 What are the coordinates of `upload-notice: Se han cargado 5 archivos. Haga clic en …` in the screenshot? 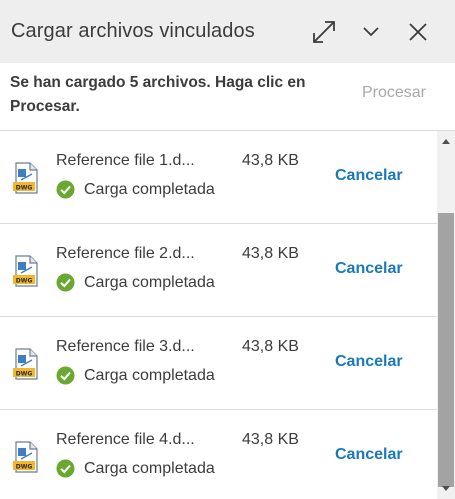 It's located at (227, 97).